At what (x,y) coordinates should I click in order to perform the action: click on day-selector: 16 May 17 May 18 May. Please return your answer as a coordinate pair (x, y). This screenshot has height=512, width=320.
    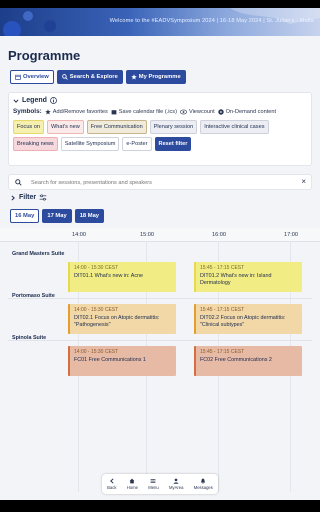
    Looking at the image, I should click on (57, 216).